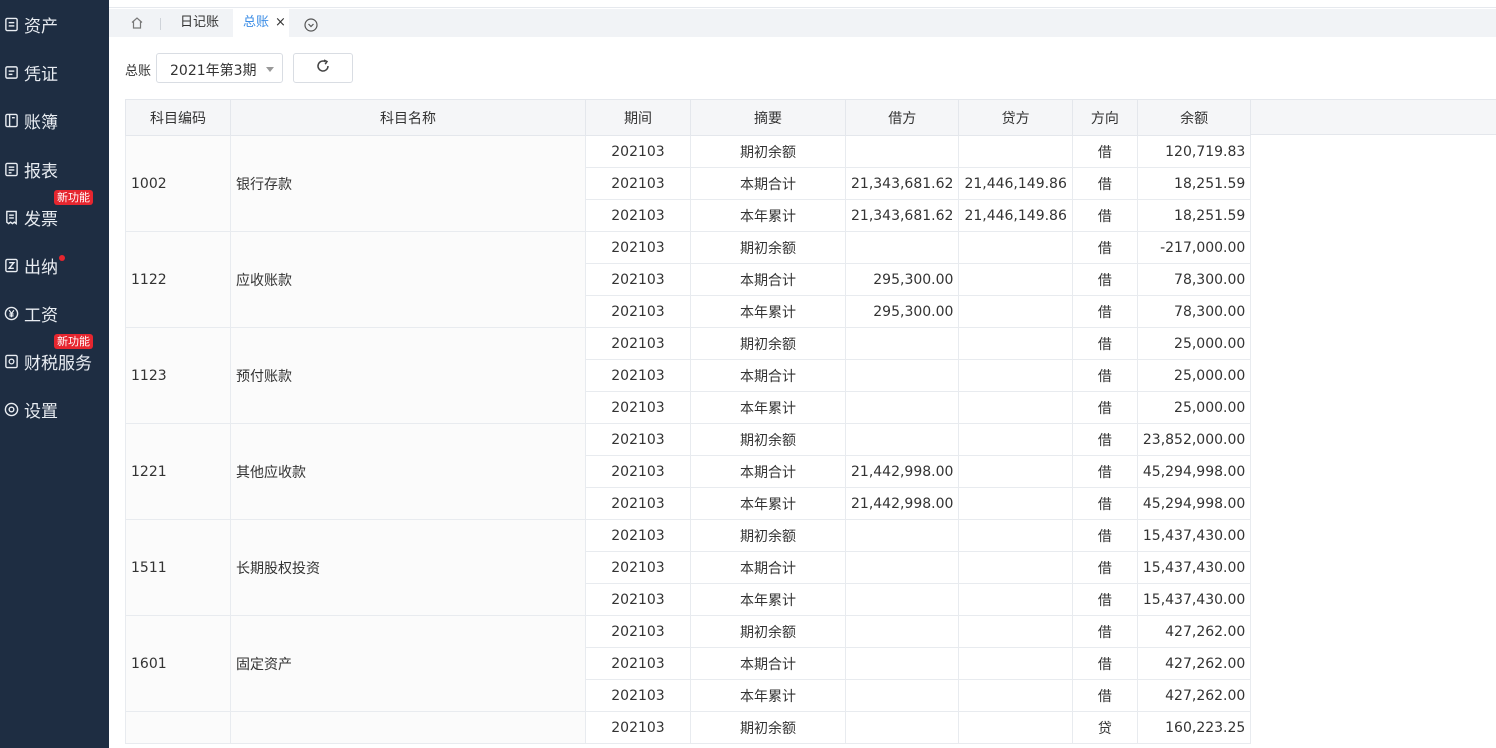  I want to click on sidebar-item-invoice: 发票, so click(54, 217).